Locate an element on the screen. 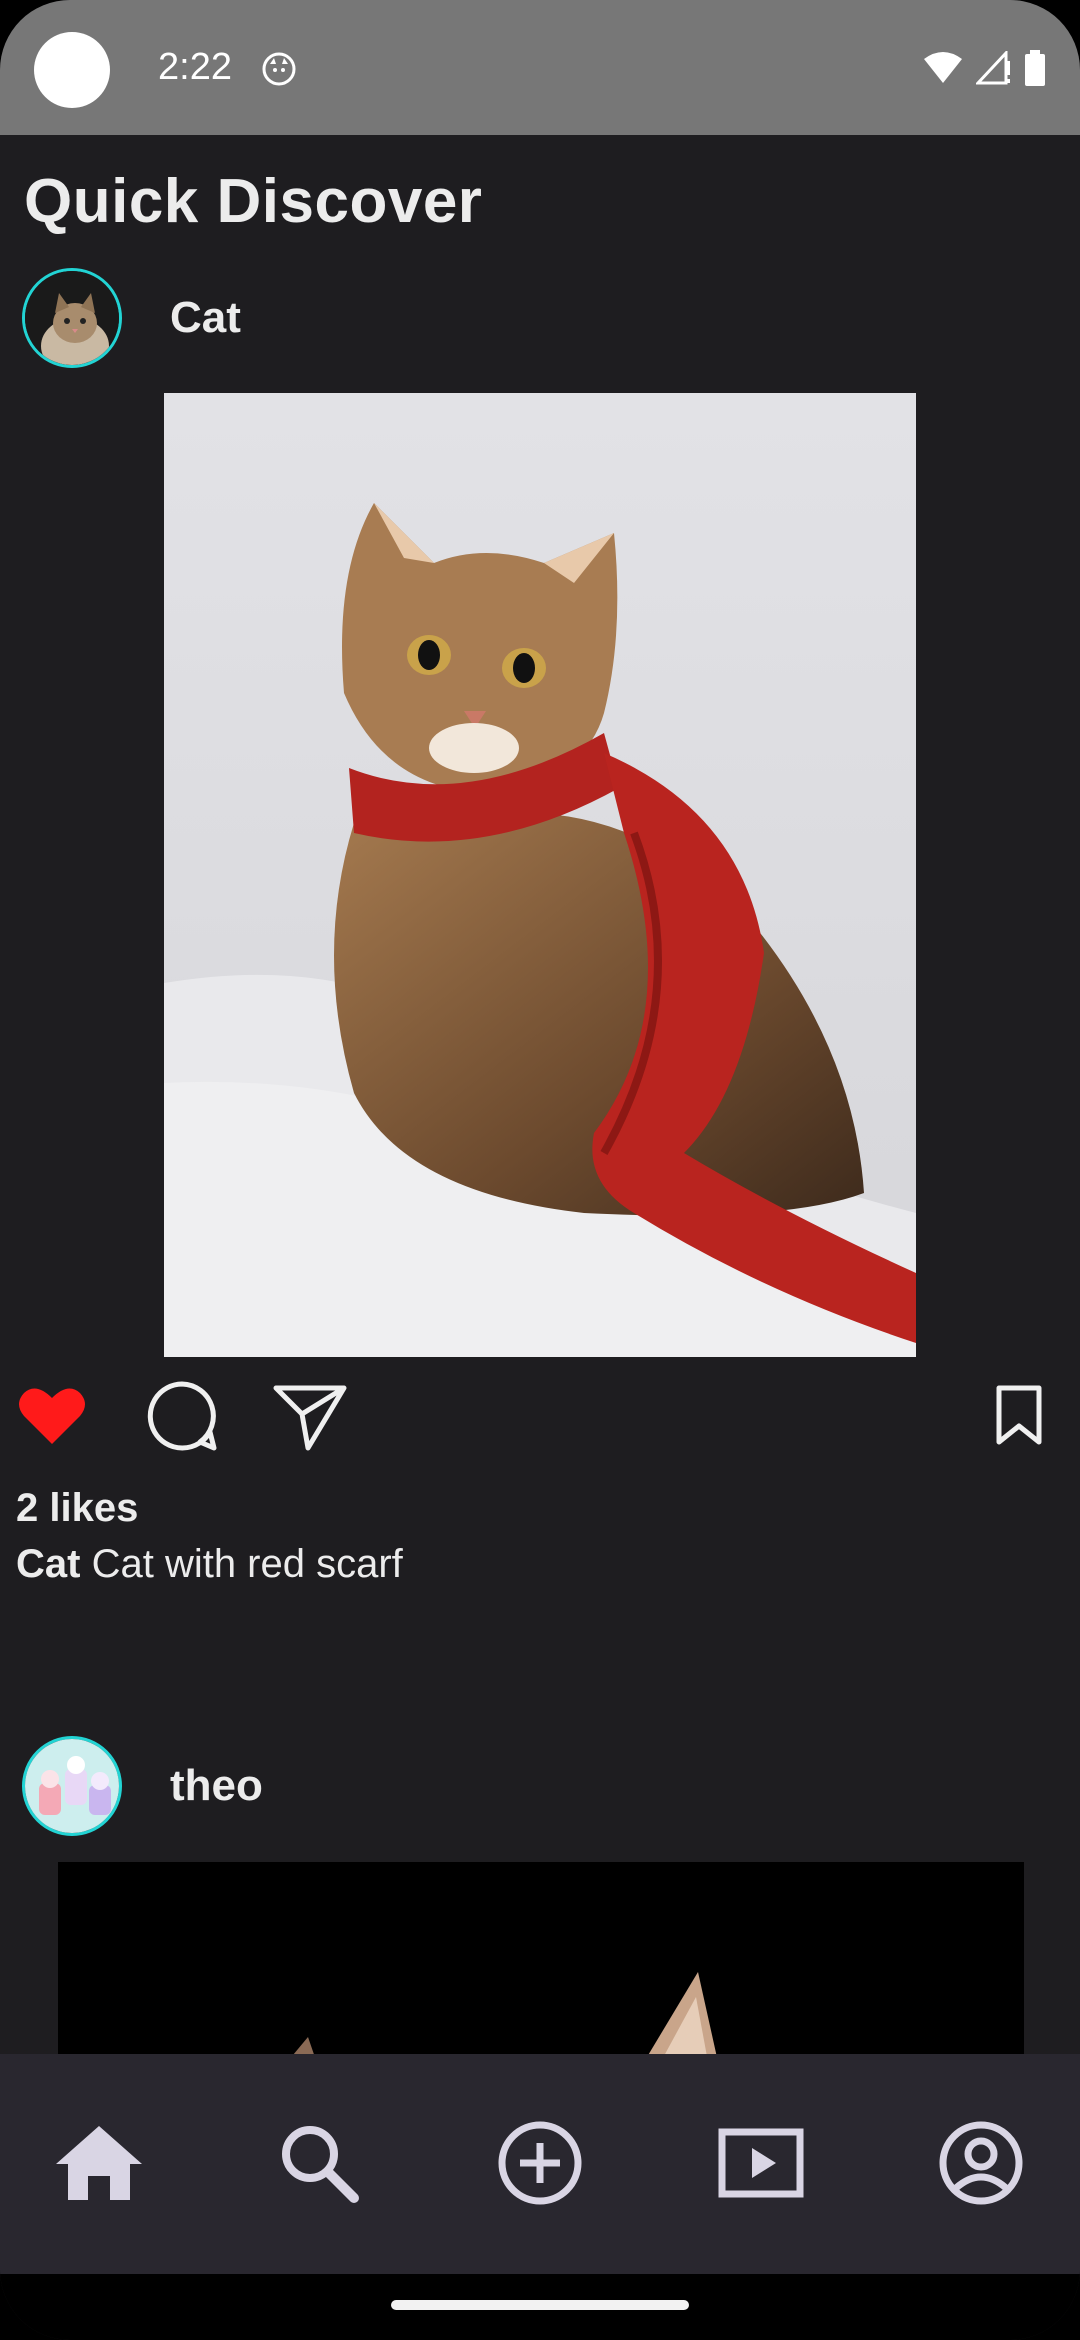  caption-text: Cat with red scarf is located at coordinates (247, 1564).